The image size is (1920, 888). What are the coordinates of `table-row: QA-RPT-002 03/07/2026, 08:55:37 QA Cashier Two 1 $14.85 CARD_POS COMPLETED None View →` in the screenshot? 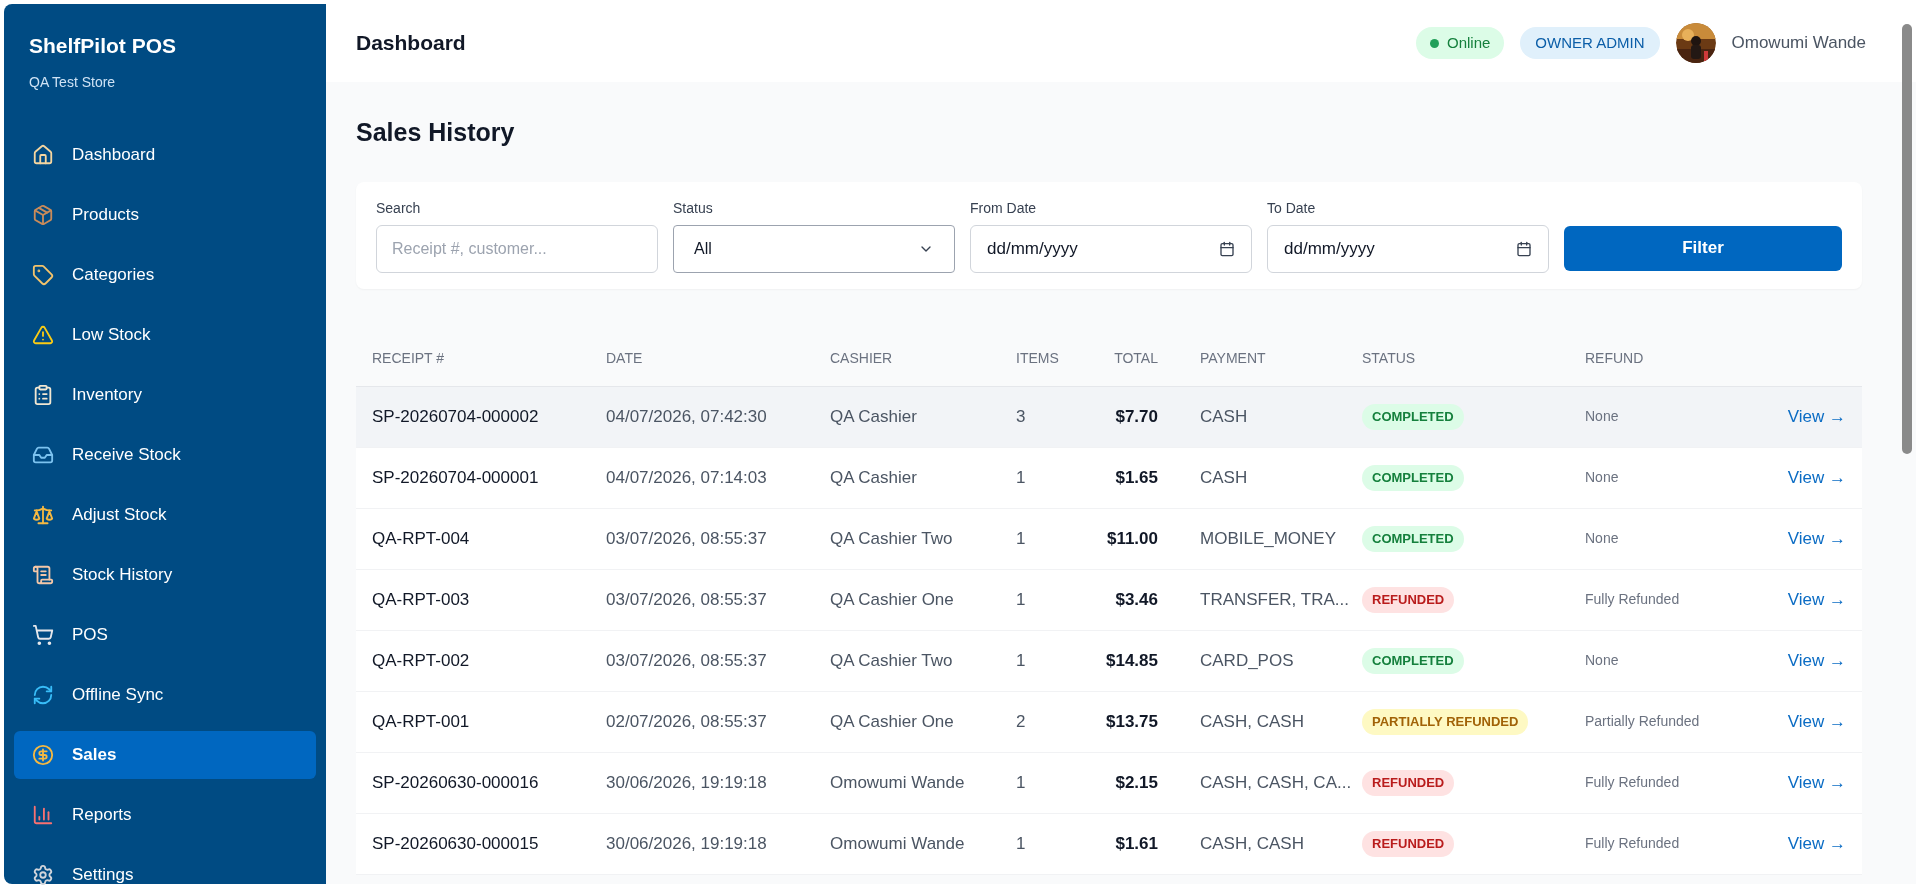 It's located at (1109, 661).